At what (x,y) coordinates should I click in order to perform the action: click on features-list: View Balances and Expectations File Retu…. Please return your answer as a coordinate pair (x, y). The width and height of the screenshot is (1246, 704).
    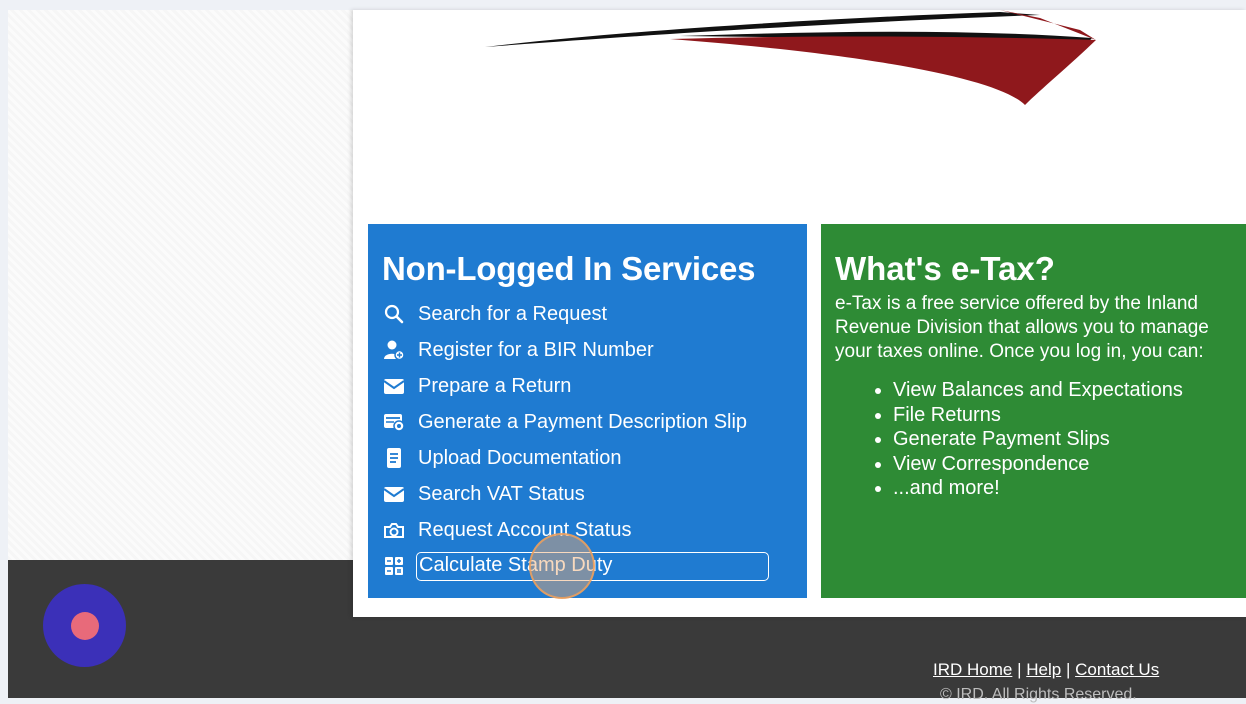
    Looking at the image, I should click on (1040, 439).